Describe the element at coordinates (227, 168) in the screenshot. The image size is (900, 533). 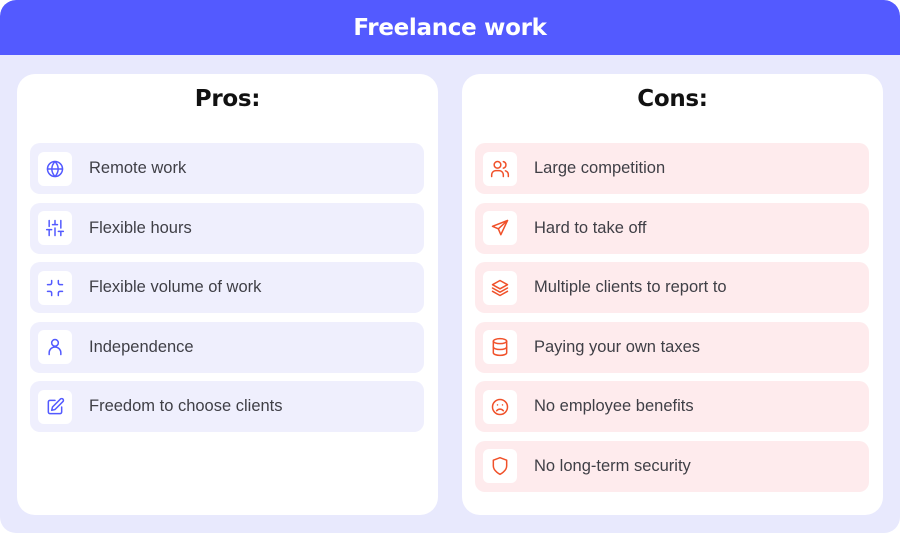
I see `pros-item-remote-work: Remote work` at that location.